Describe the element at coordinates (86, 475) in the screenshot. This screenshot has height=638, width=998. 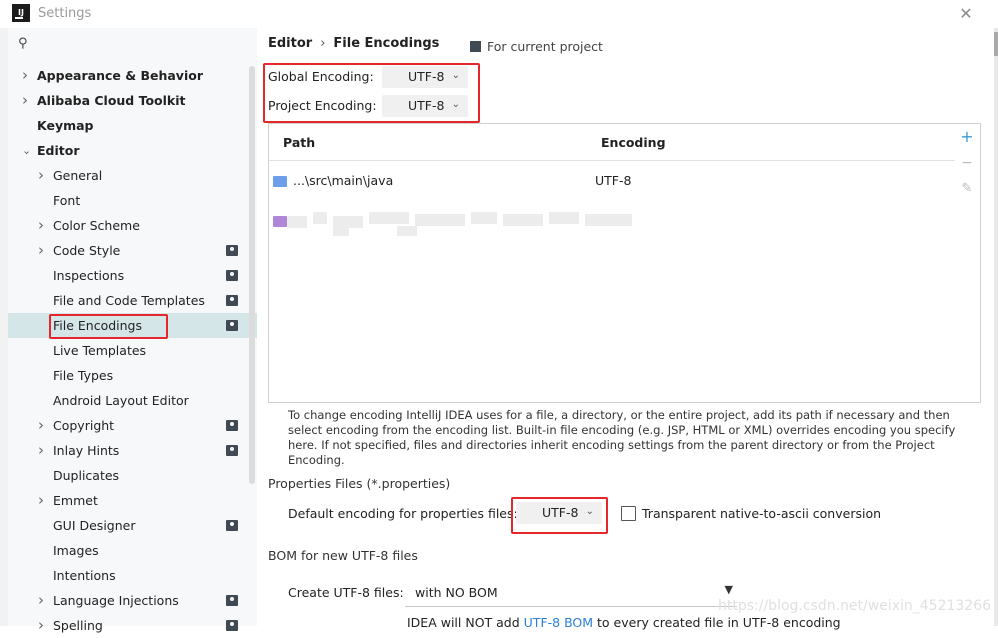
I see `sidebar-item-label: Duplicates` at that location.